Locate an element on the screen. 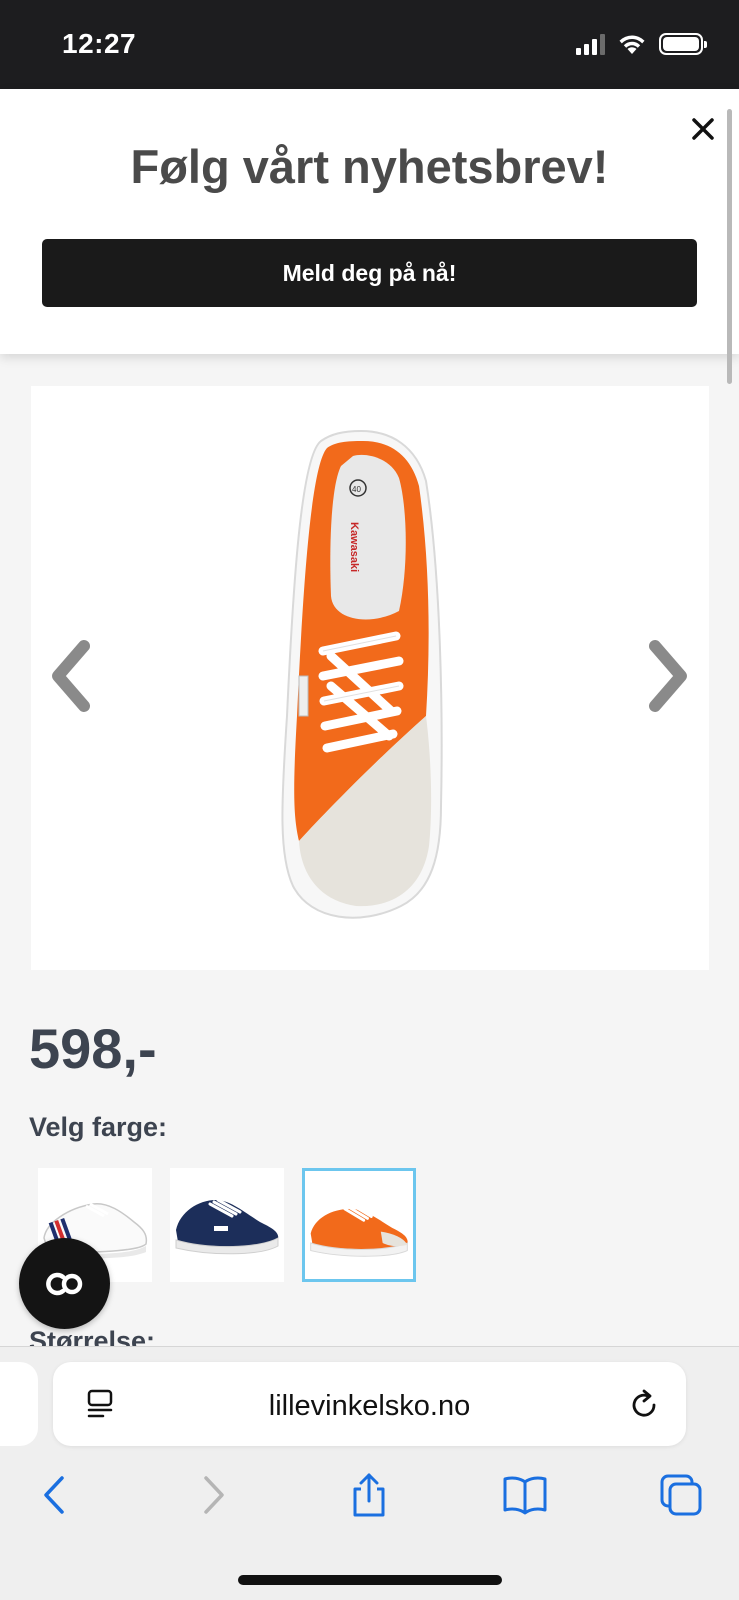  tabs-icon is located at coordinates (681, 1495).